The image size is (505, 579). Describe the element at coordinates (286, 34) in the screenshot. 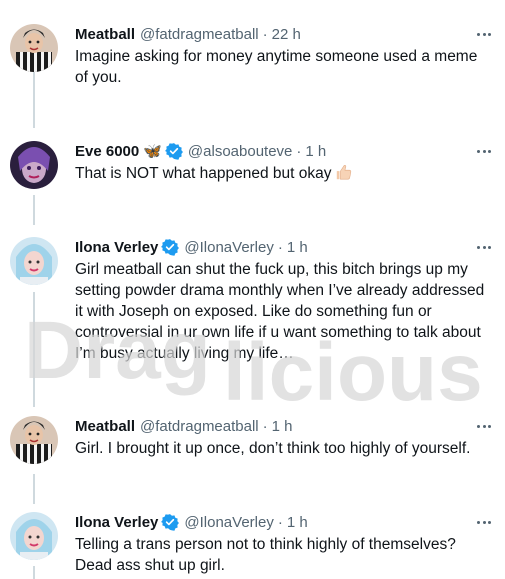

I see `timestamp: 22 h` at that location.